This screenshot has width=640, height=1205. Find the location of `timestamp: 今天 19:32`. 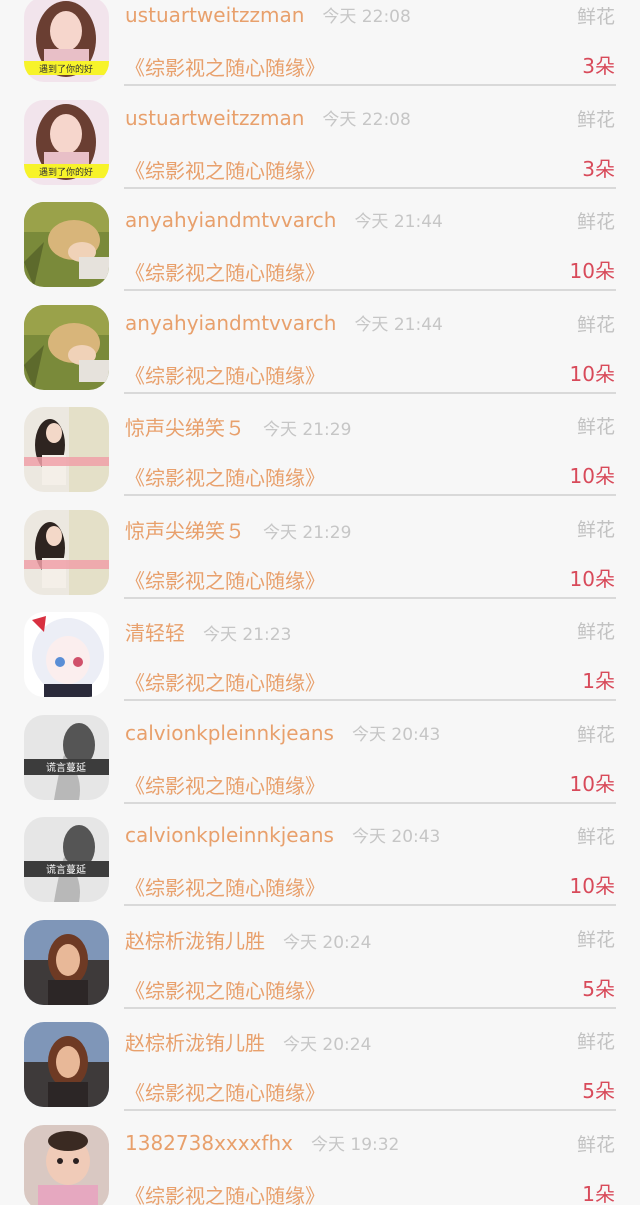

timestamp: 今天 19:32 is located at coordinates (355, 1144).